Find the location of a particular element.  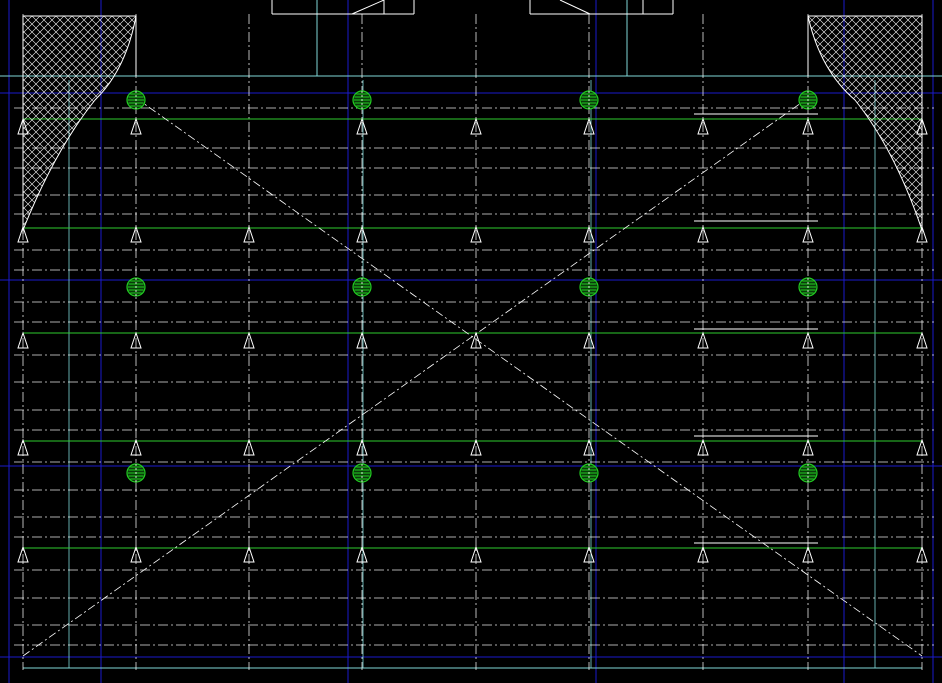

hatched-region-right is located at coordinates (865, 123).